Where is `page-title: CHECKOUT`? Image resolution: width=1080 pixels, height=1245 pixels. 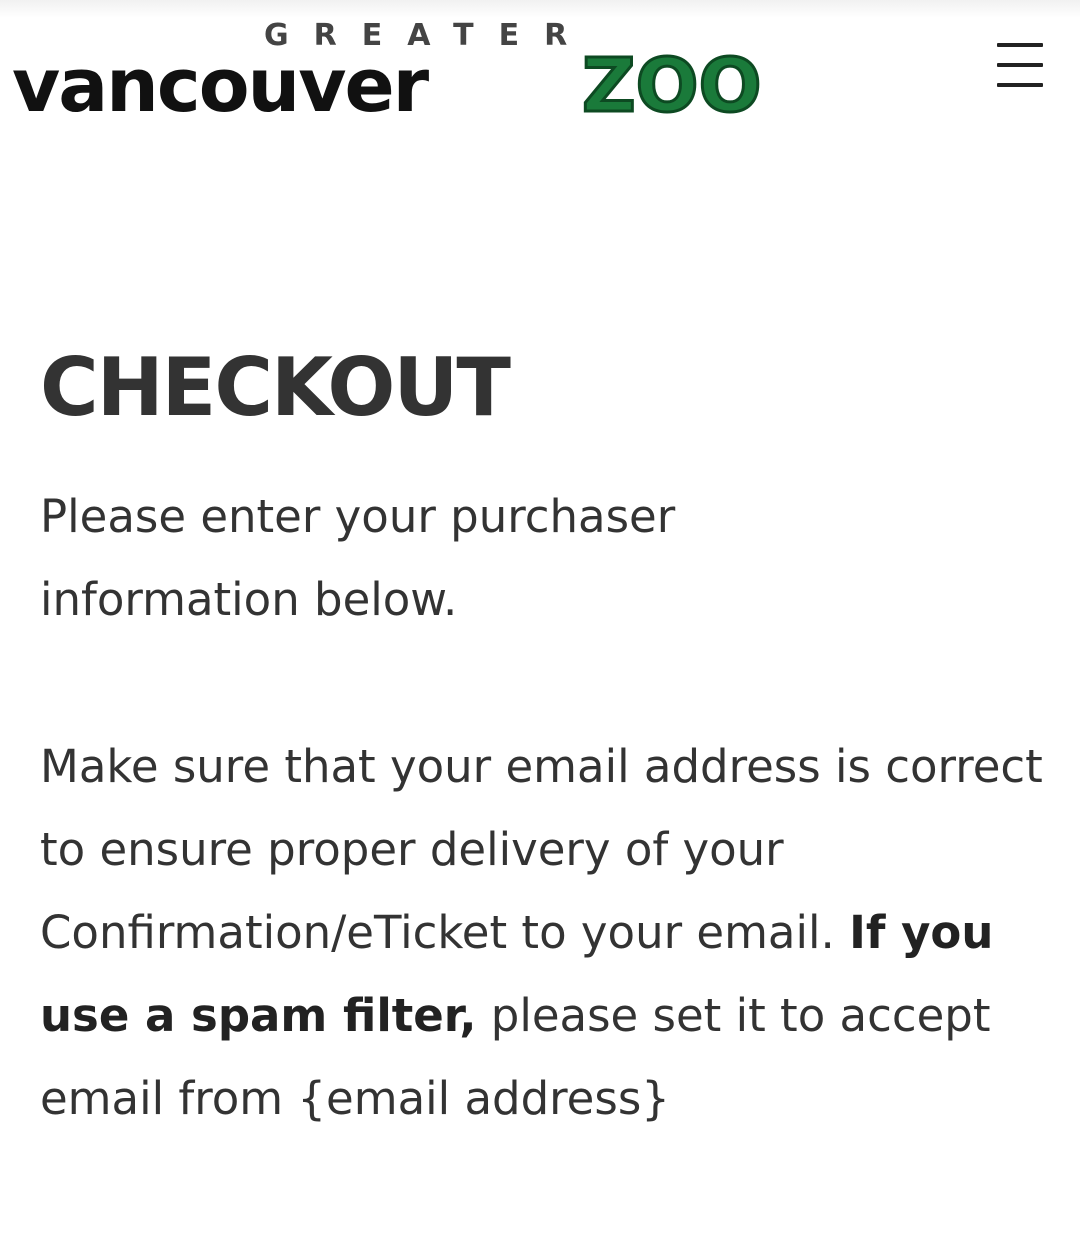
page-title: CHECKOUT is located at coordinates (275, 387).